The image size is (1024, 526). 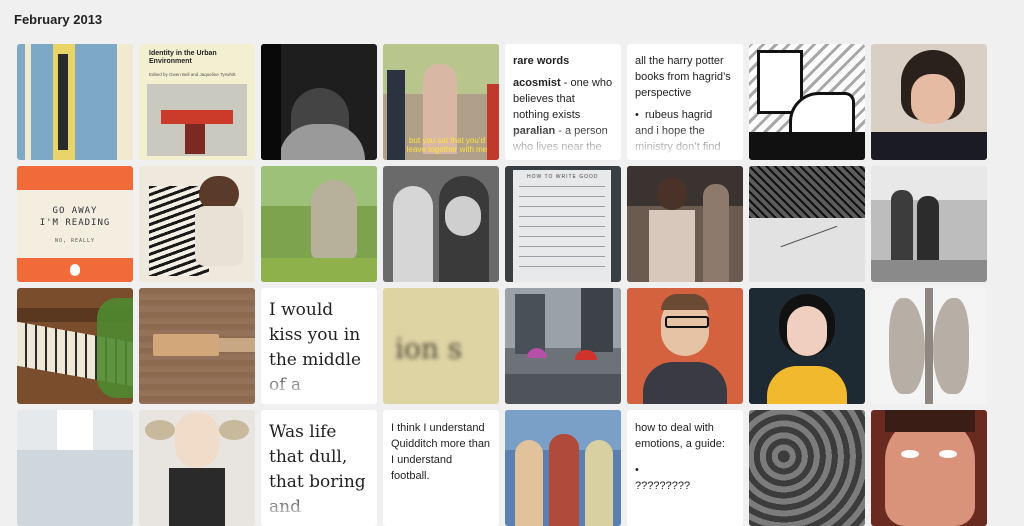 What do you see at coordinates (75, 270) in the screenshot?
I see `penguin-logo-icon` at bounding box center [75, 270].